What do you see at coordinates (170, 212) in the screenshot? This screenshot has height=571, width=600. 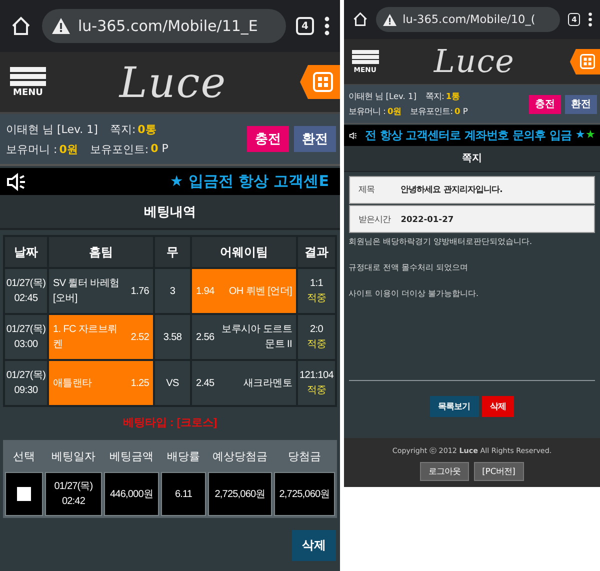 I see `page-title: 베팅내역` at bounding box center [170, 212].